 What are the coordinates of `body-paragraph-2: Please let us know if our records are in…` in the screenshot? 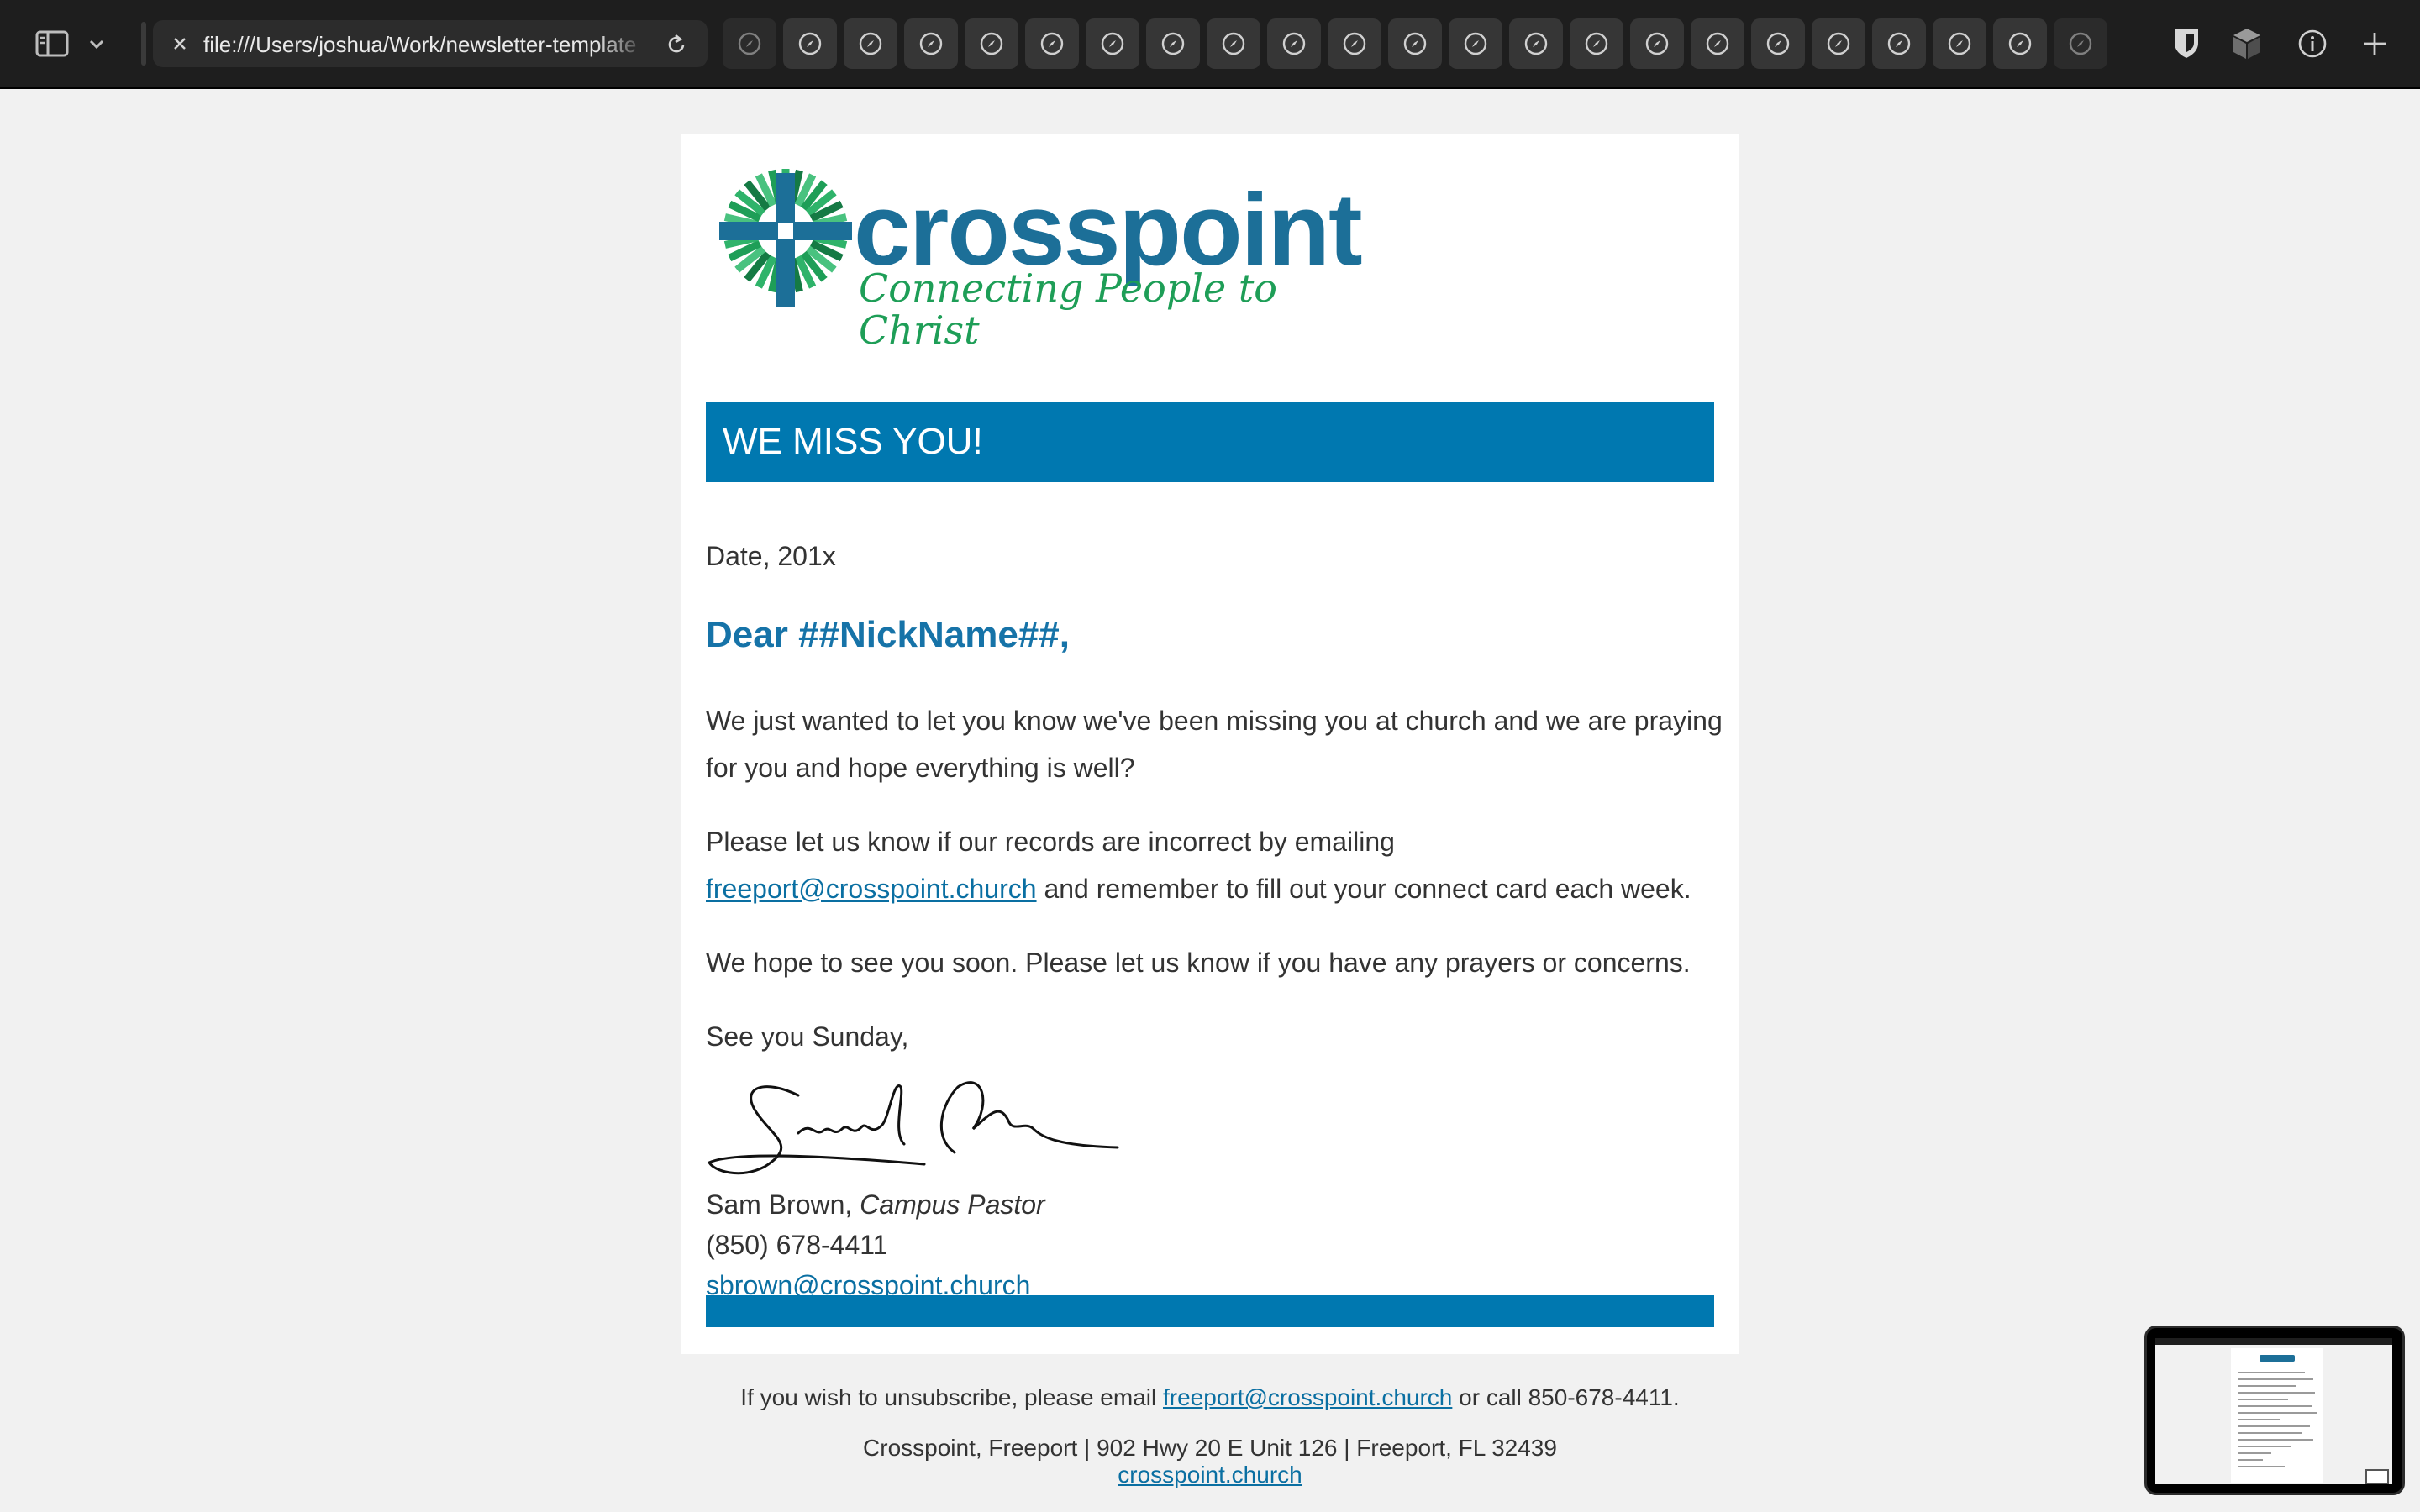 It's located at (1214, 865).